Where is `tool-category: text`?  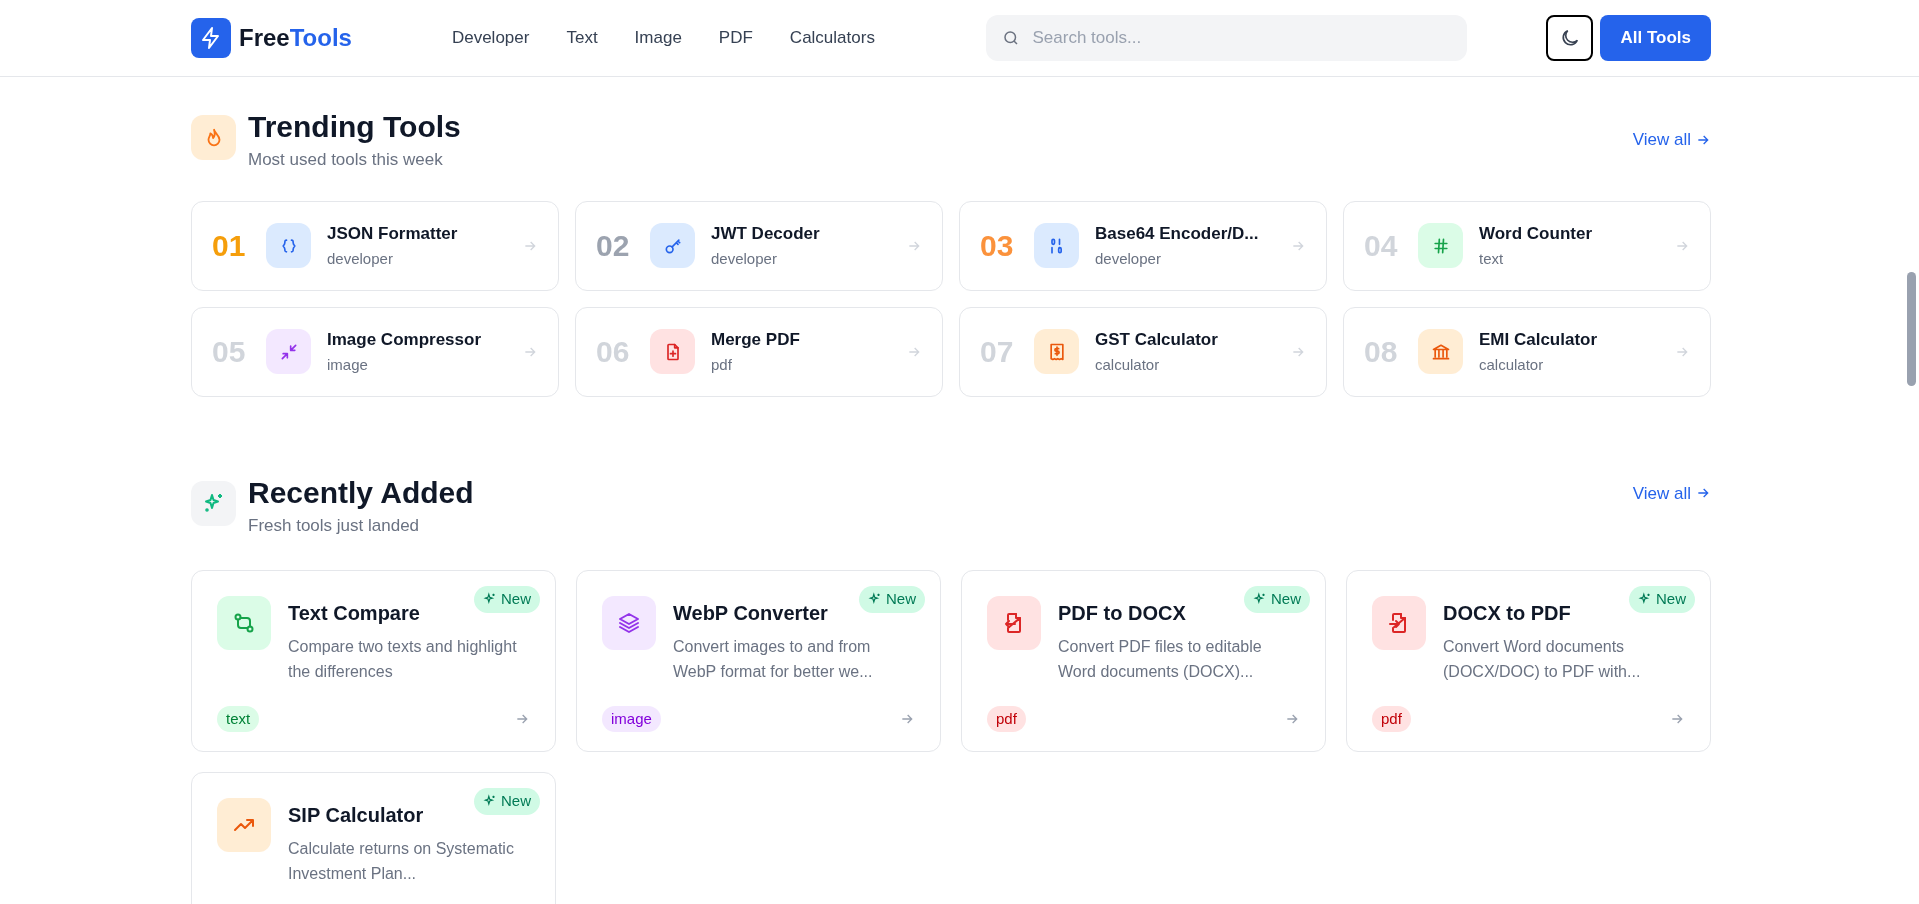 tool-category: text is located at coordinates (1492, 259).